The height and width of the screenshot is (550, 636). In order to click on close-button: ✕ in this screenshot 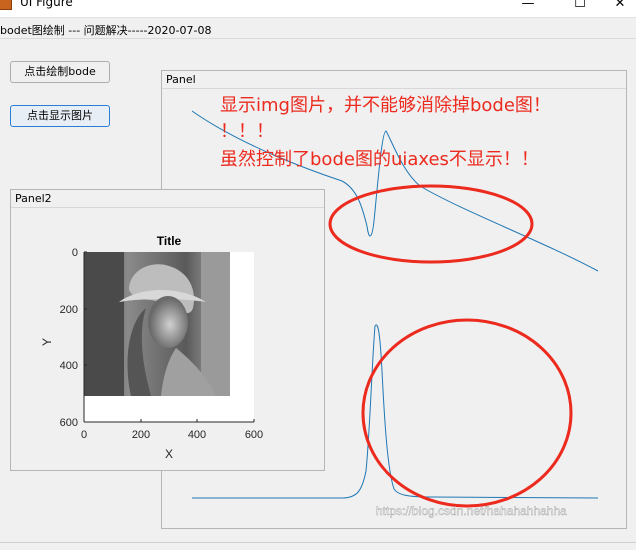, I will do `click(618, 6)`.